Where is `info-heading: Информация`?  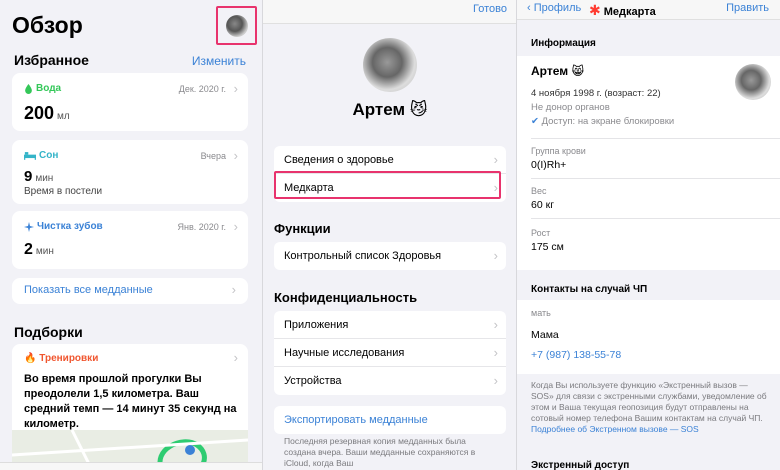 info-heading: Информация is located at coordinates (563, 43).